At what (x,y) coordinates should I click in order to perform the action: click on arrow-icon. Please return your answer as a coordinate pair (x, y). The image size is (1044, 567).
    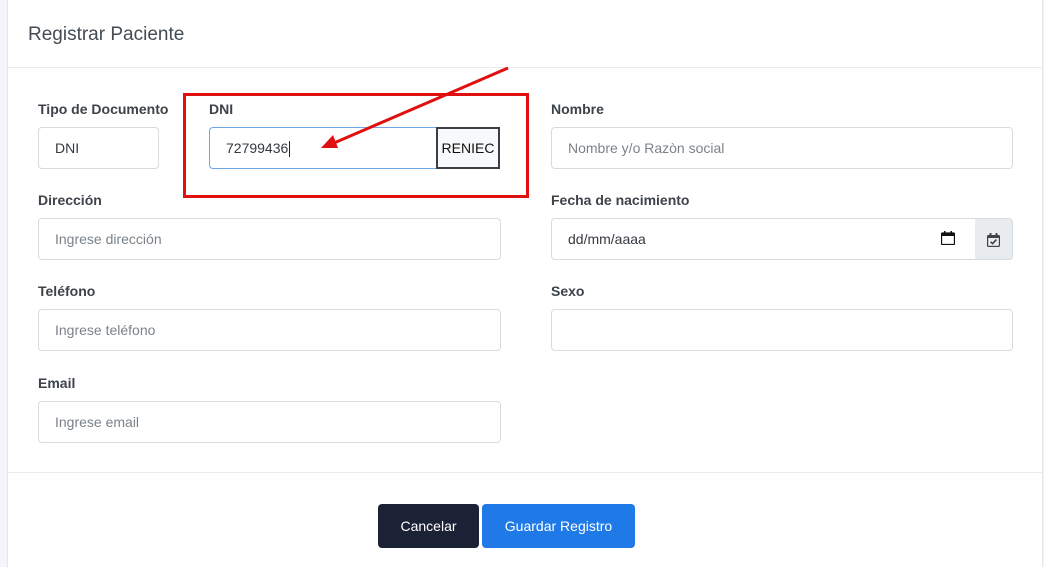
    Looking at the image, I should click on (415, 107).